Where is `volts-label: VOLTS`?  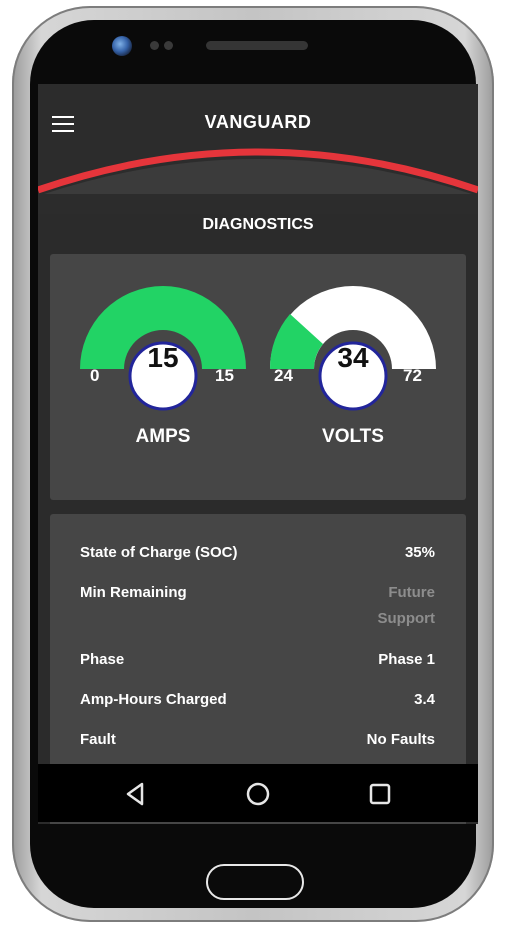 volts-label: VOLTS is located at coordinates (353, 436).